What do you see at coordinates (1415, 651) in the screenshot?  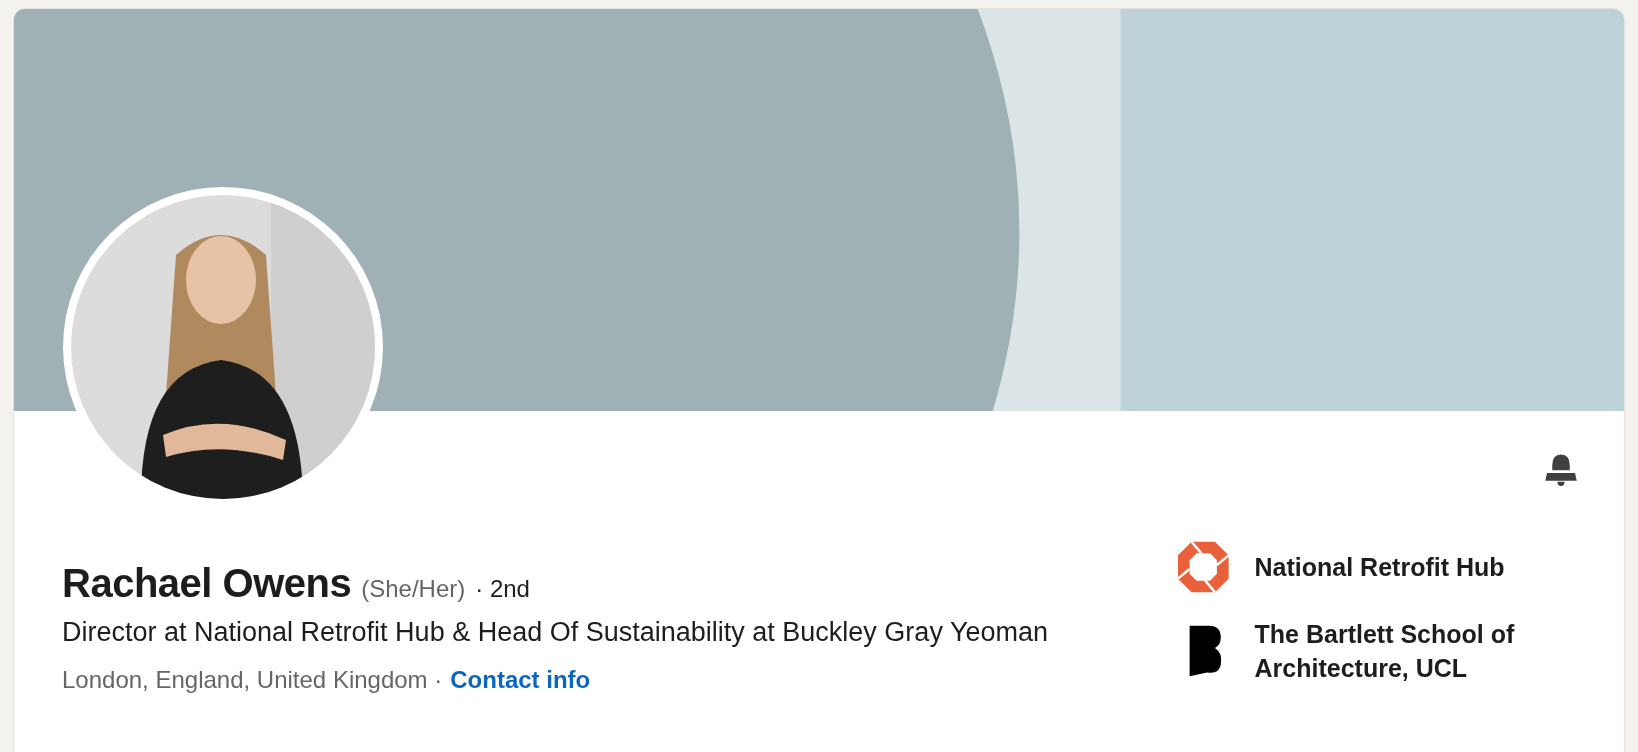 I see `affiliation-name: The Bartlett School of Architecture, UCL` at bounding box center [1415, 651].